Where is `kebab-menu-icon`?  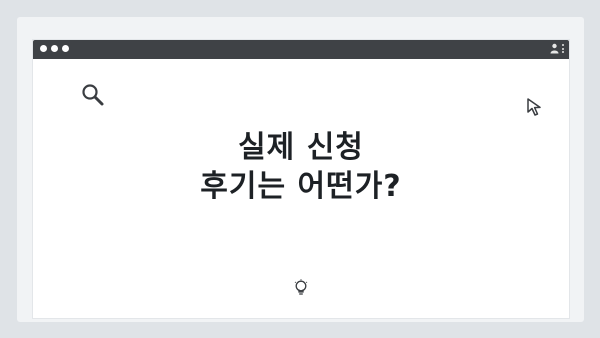
kebab-menu-icon is located at coordinates (563, 48).